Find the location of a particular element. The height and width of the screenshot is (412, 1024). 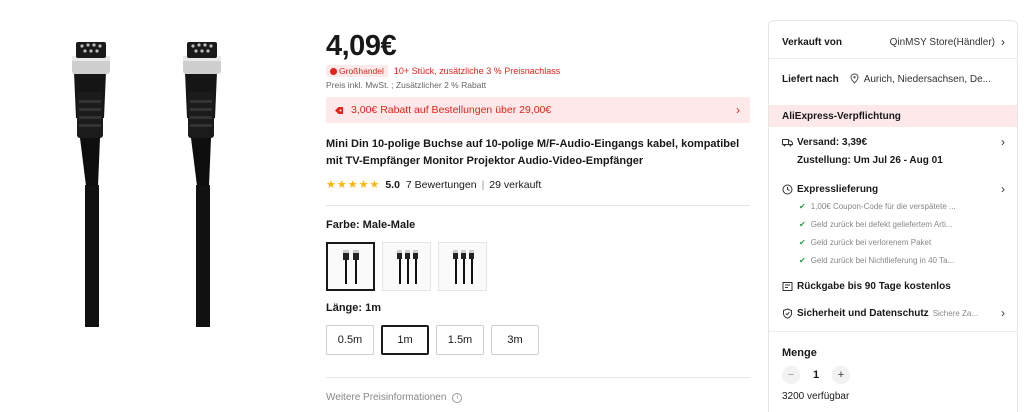

delivery-date: Zustellung: Um Jul 26 - Aug 01 is located at coordinates (870, 160).